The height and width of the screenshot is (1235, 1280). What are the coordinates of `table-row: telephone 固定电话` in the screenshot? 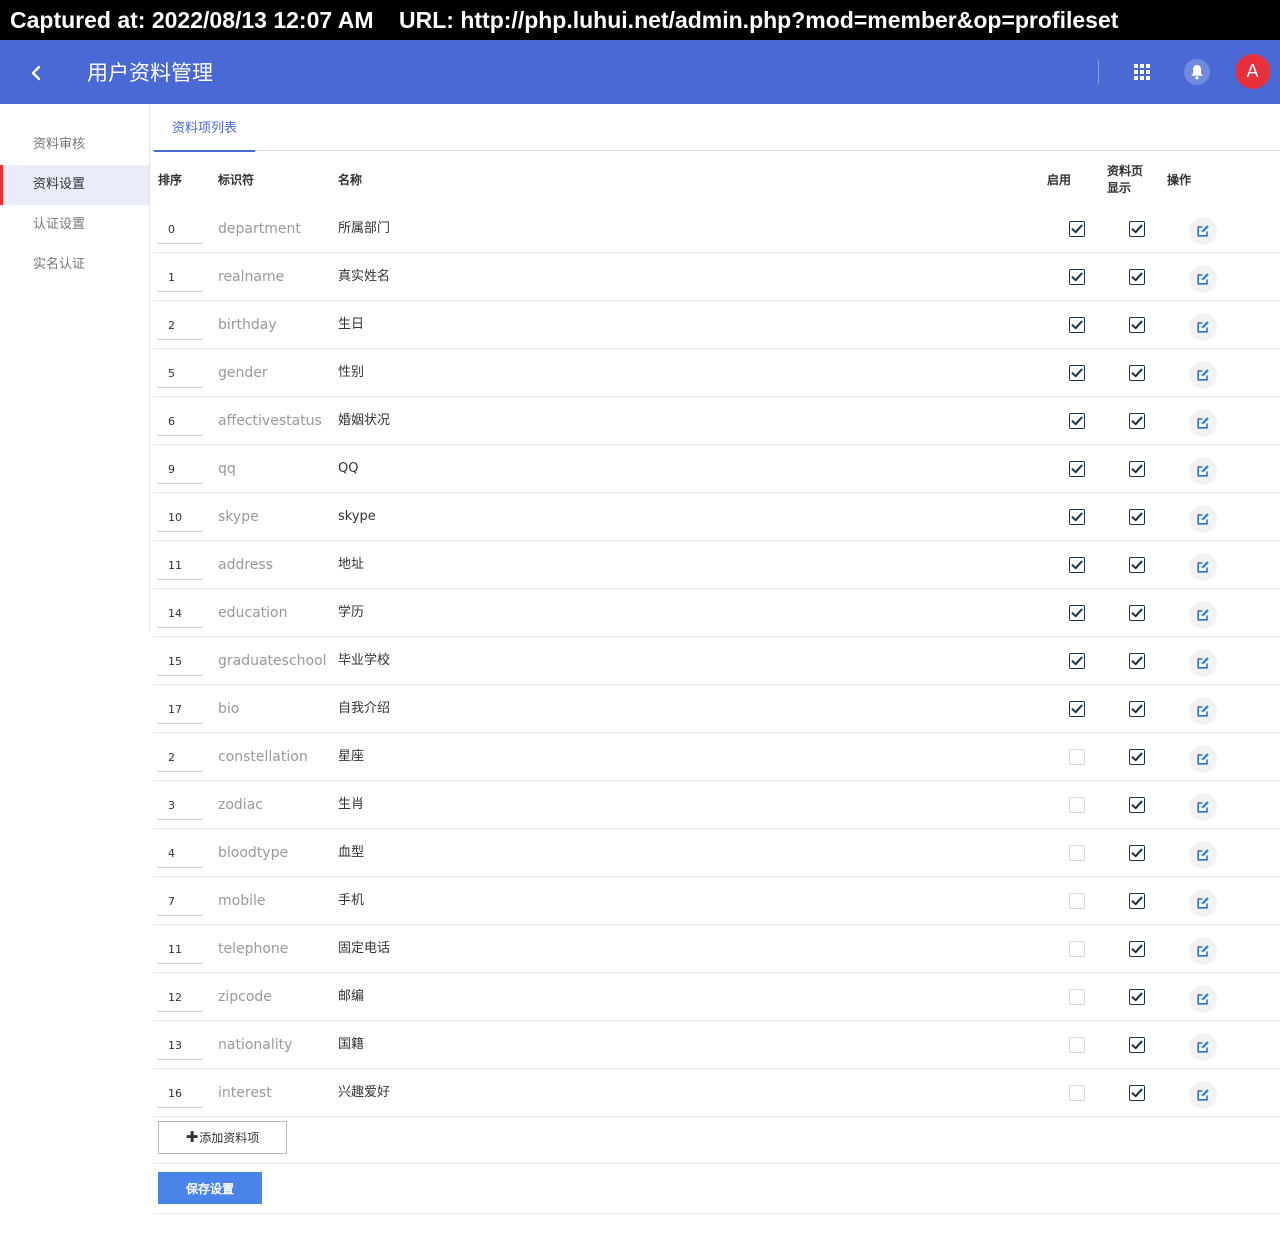 It's located at (717, 949).